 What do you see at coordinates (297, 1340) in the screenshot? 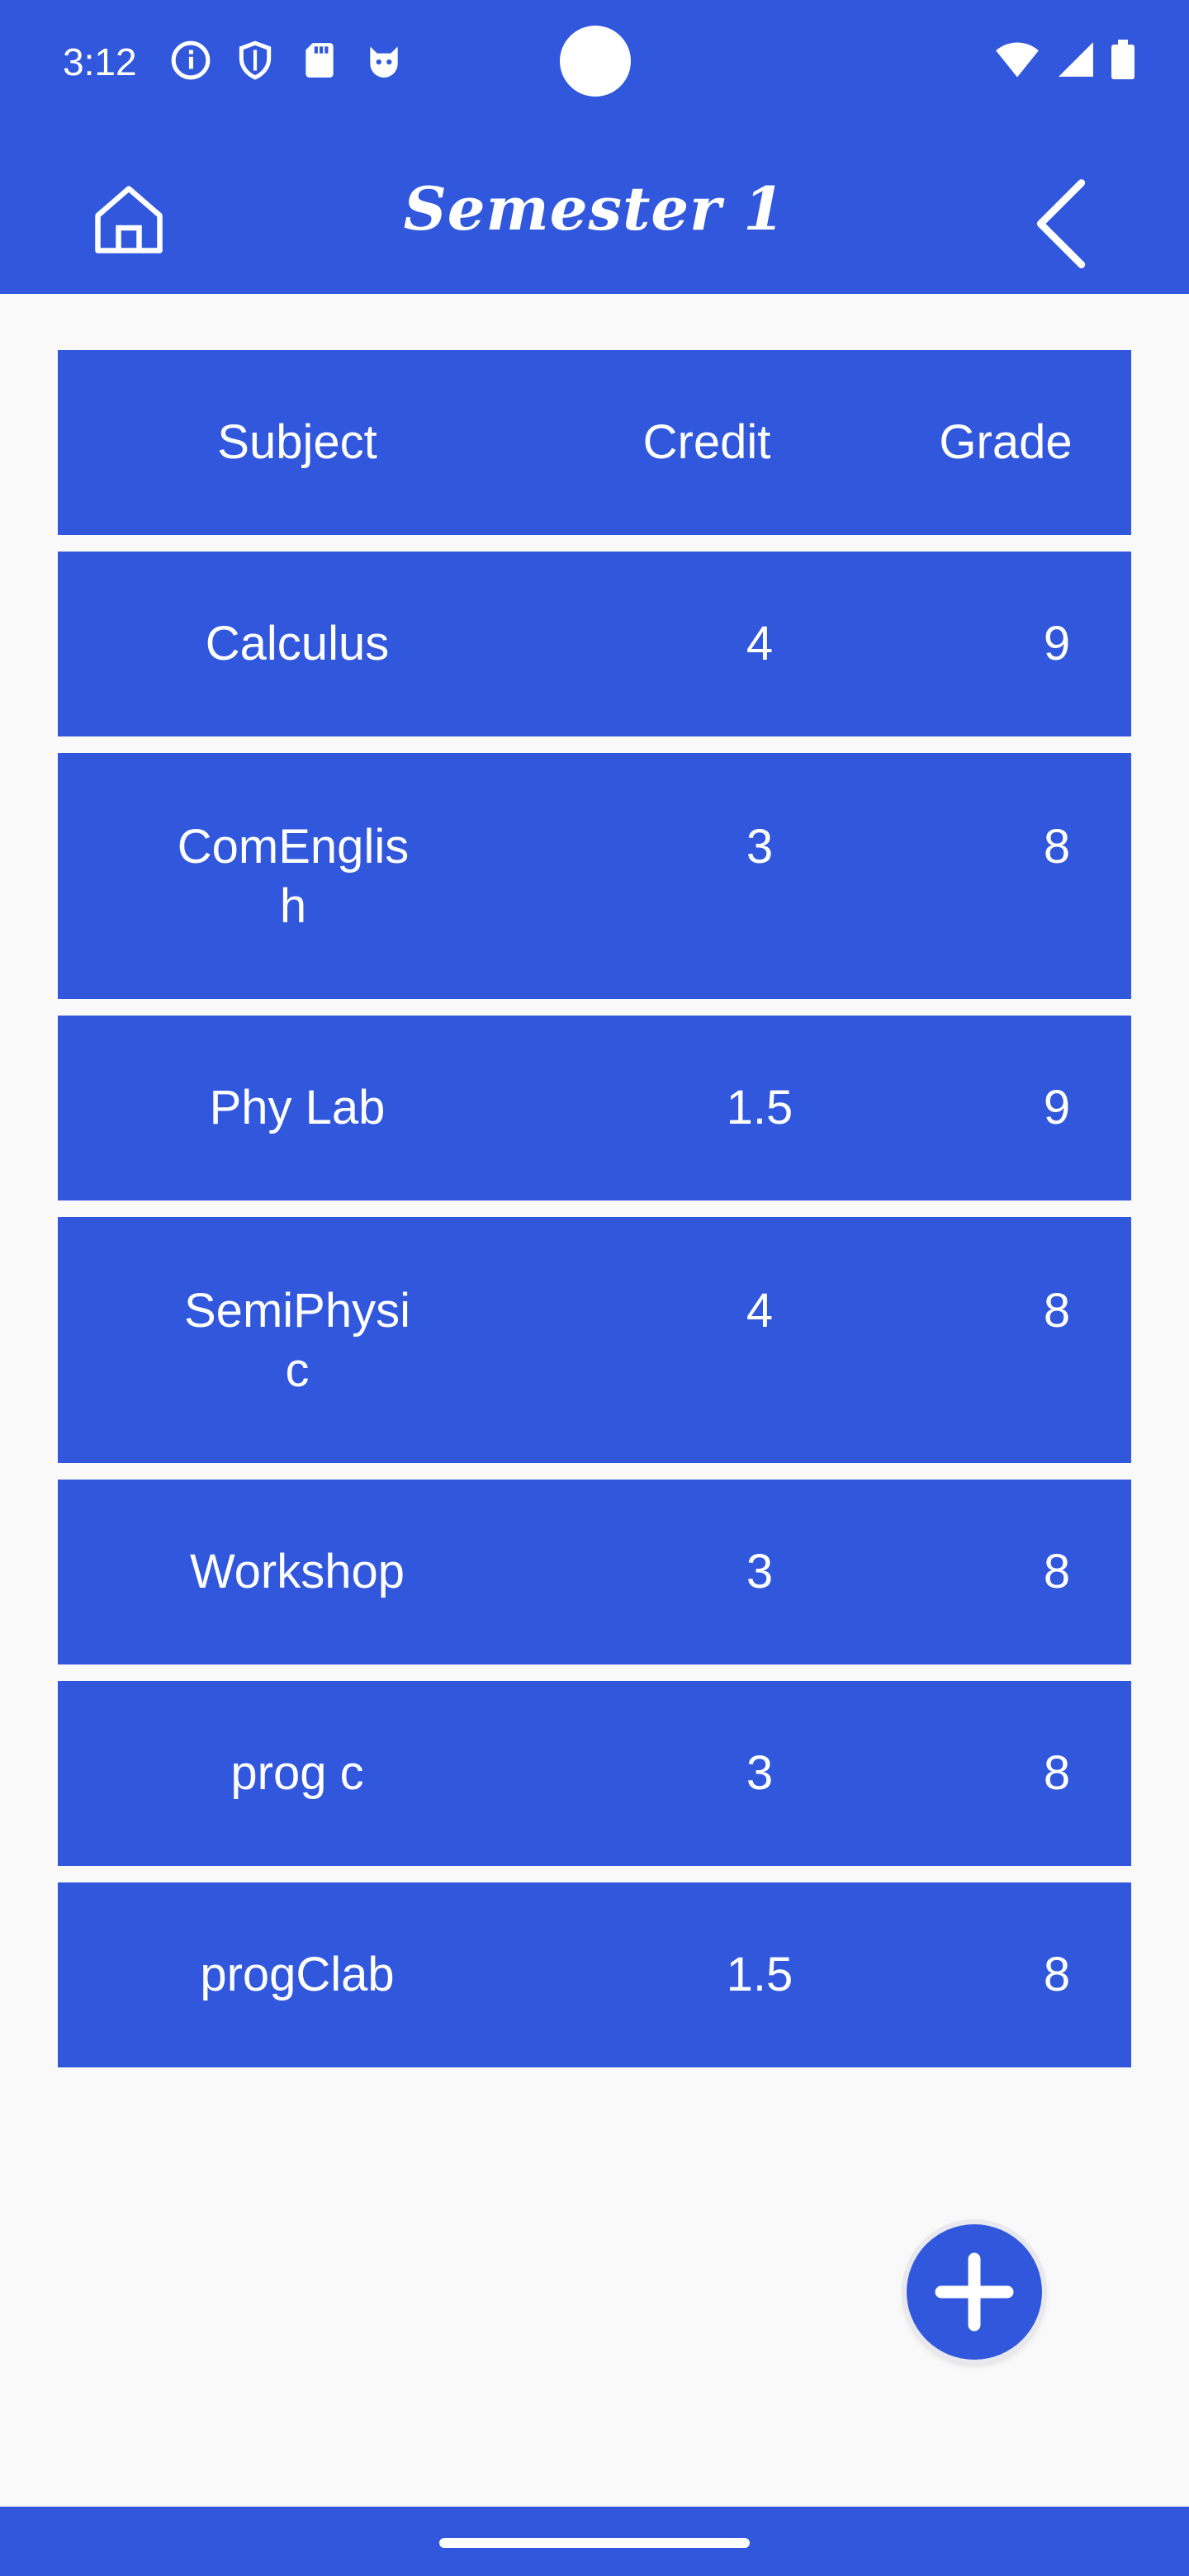
I see `row-subject: SemiPhysic` at bounding box center [297, 1340].